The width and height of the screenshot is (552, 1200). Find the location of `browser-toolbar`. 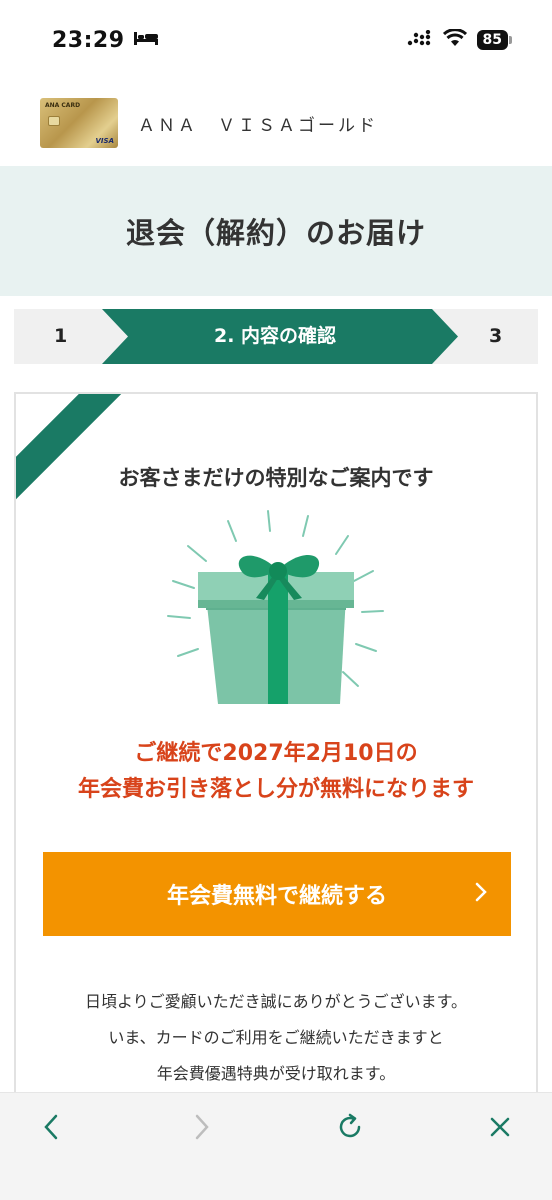

browser-toolbar is located at coordinates (276, 1146).